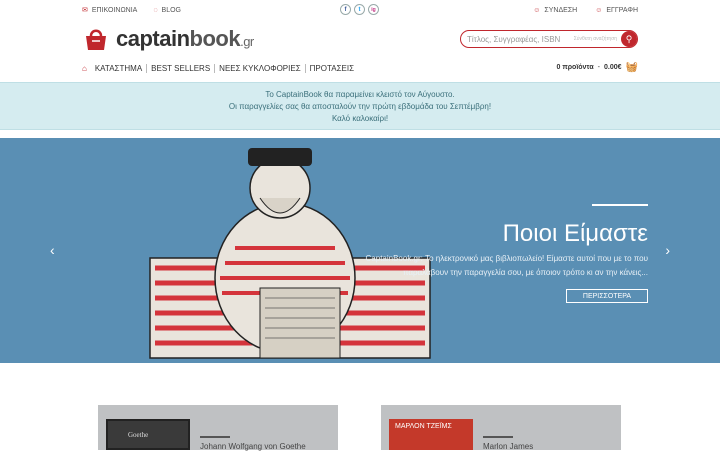 This screenshot has height=451, width=720. I want to click on user-add-icon: ☺, so click(599, 10).